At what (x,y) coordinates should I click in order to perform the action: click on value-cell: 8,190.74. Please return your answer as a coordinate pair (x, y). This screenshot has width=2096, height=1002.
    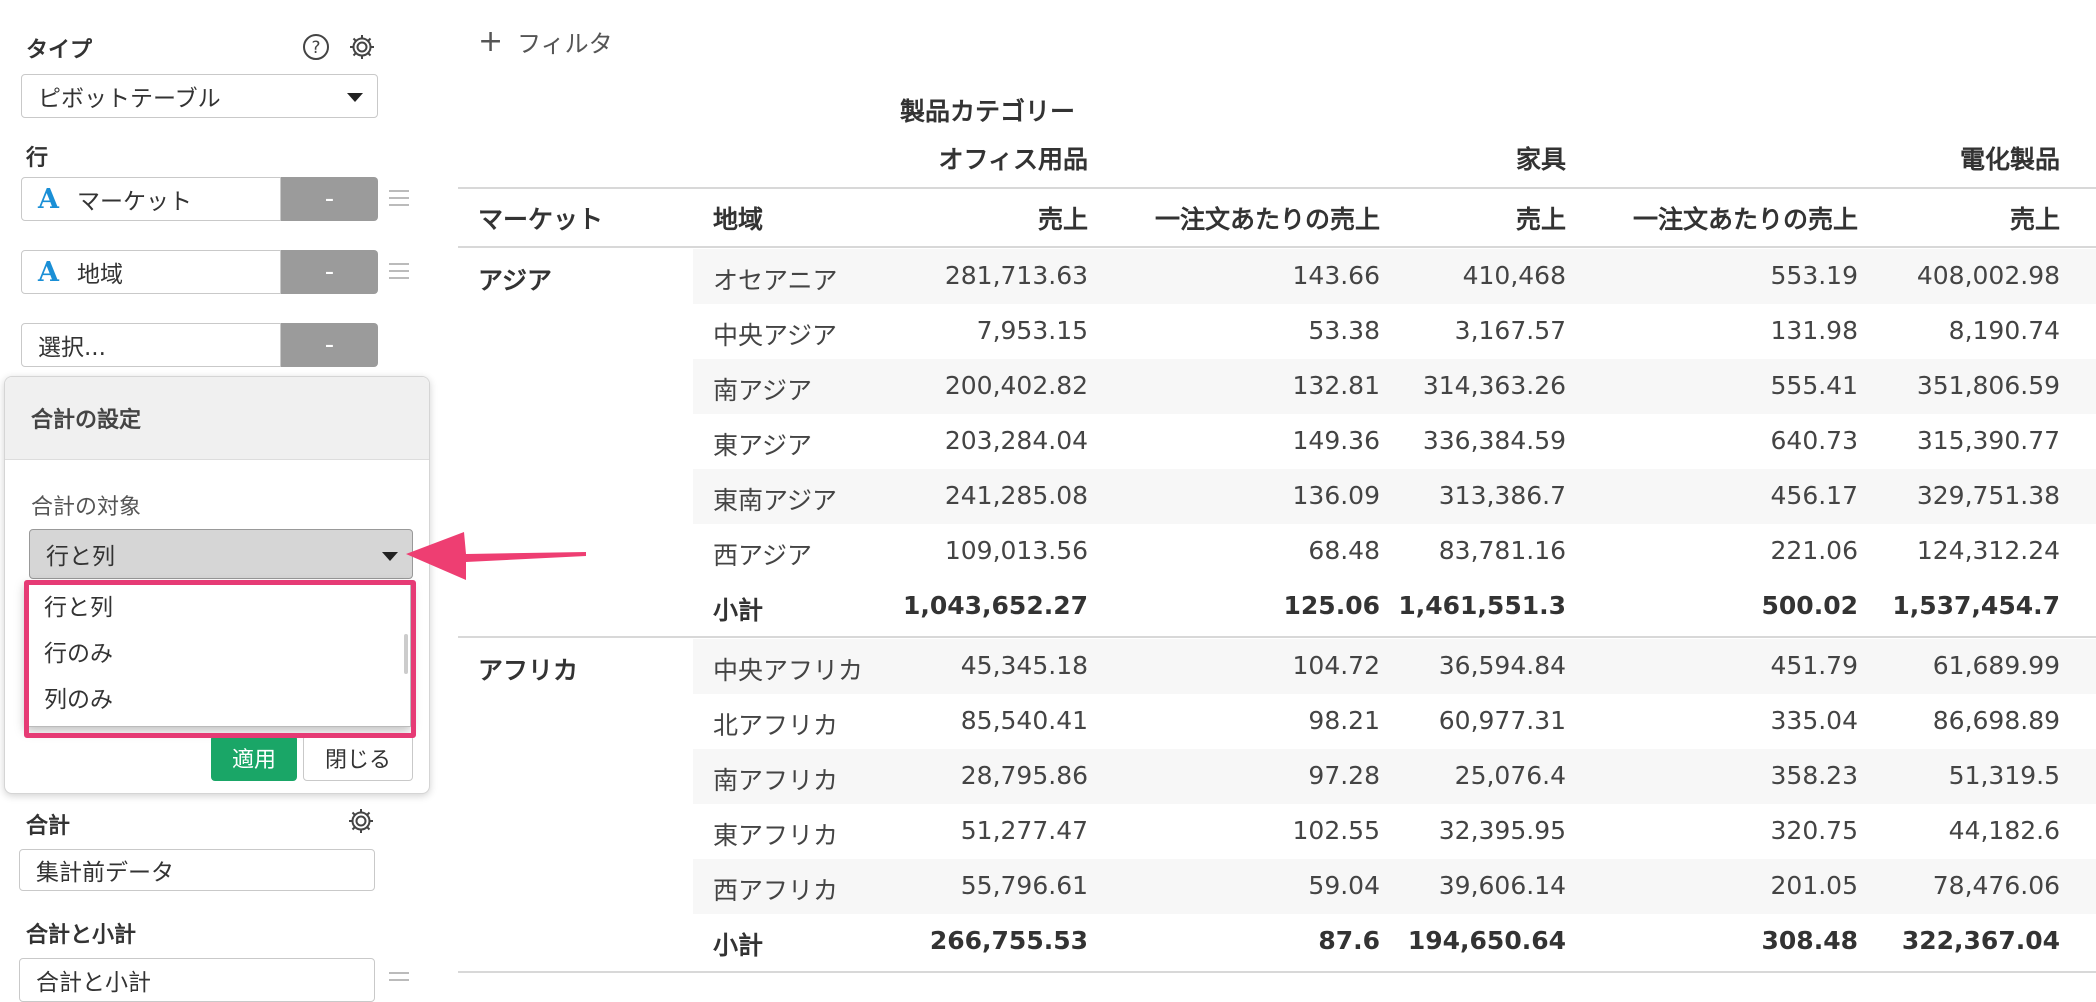
    Looking at the image, I should click on (2004, 330).